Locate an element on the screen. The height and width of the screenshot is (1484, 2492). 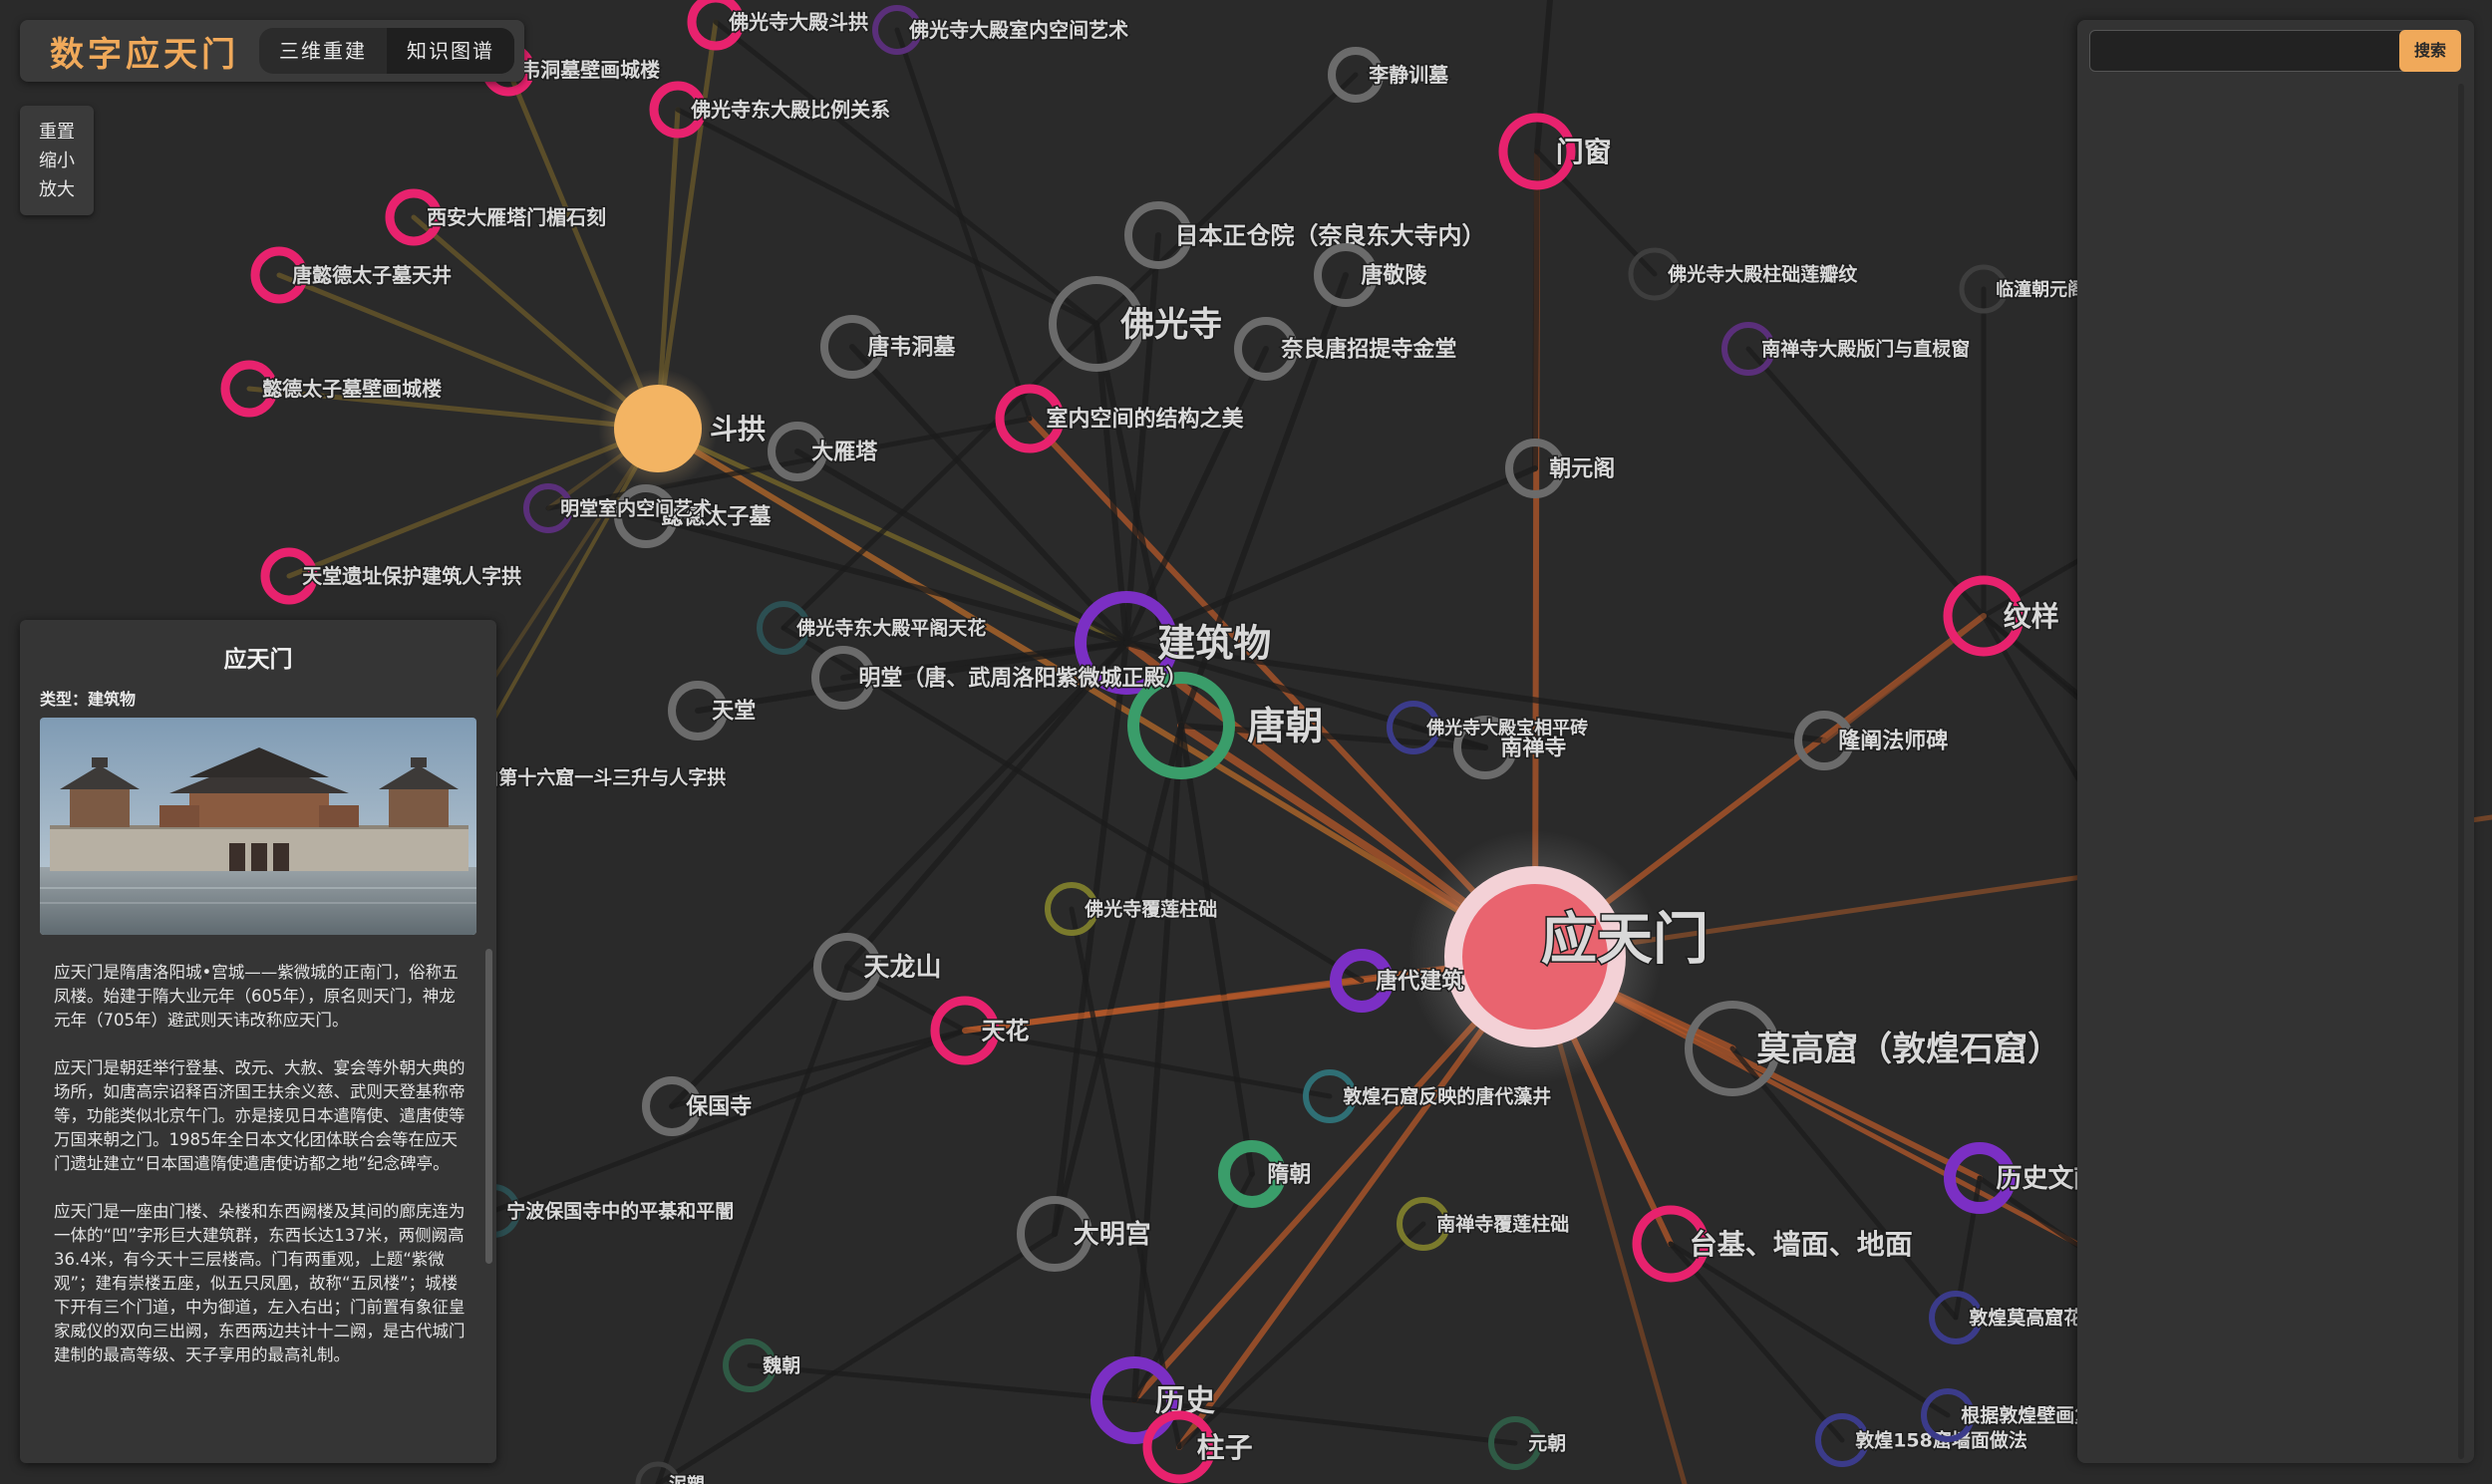
graph-node-label: 莫高窟（敦煌石窟） is located at coordinates (1908, 1049).